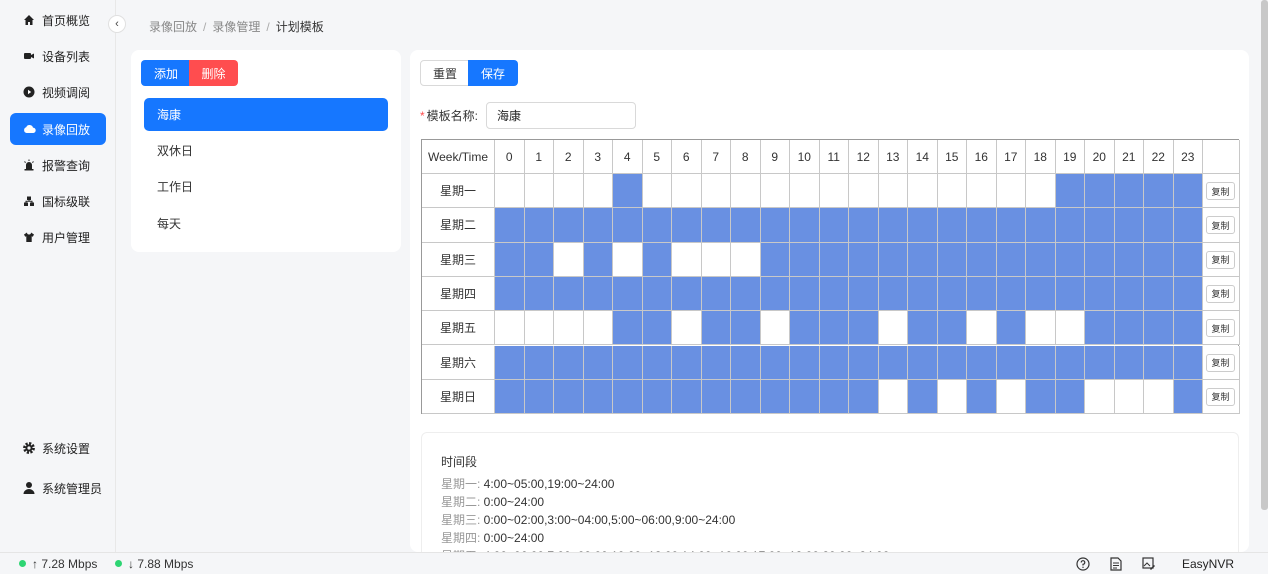 The image size is (1268, 574). Describe the element at coordinates (58, 129) in the screenshot. I see `nav-item-playback: 录像回放` at that location.